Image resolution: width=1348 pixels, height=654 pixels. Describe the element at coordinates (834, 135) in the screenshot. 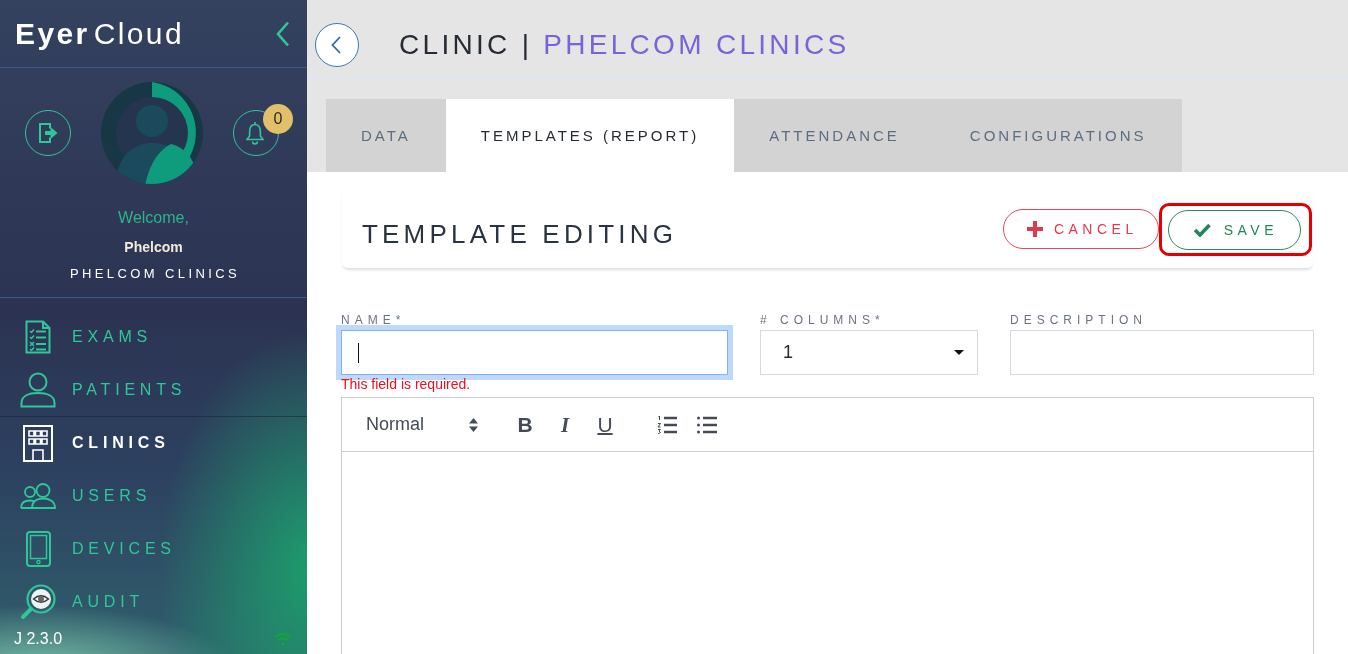

I see `tab: ATTENDANCE` at that location.